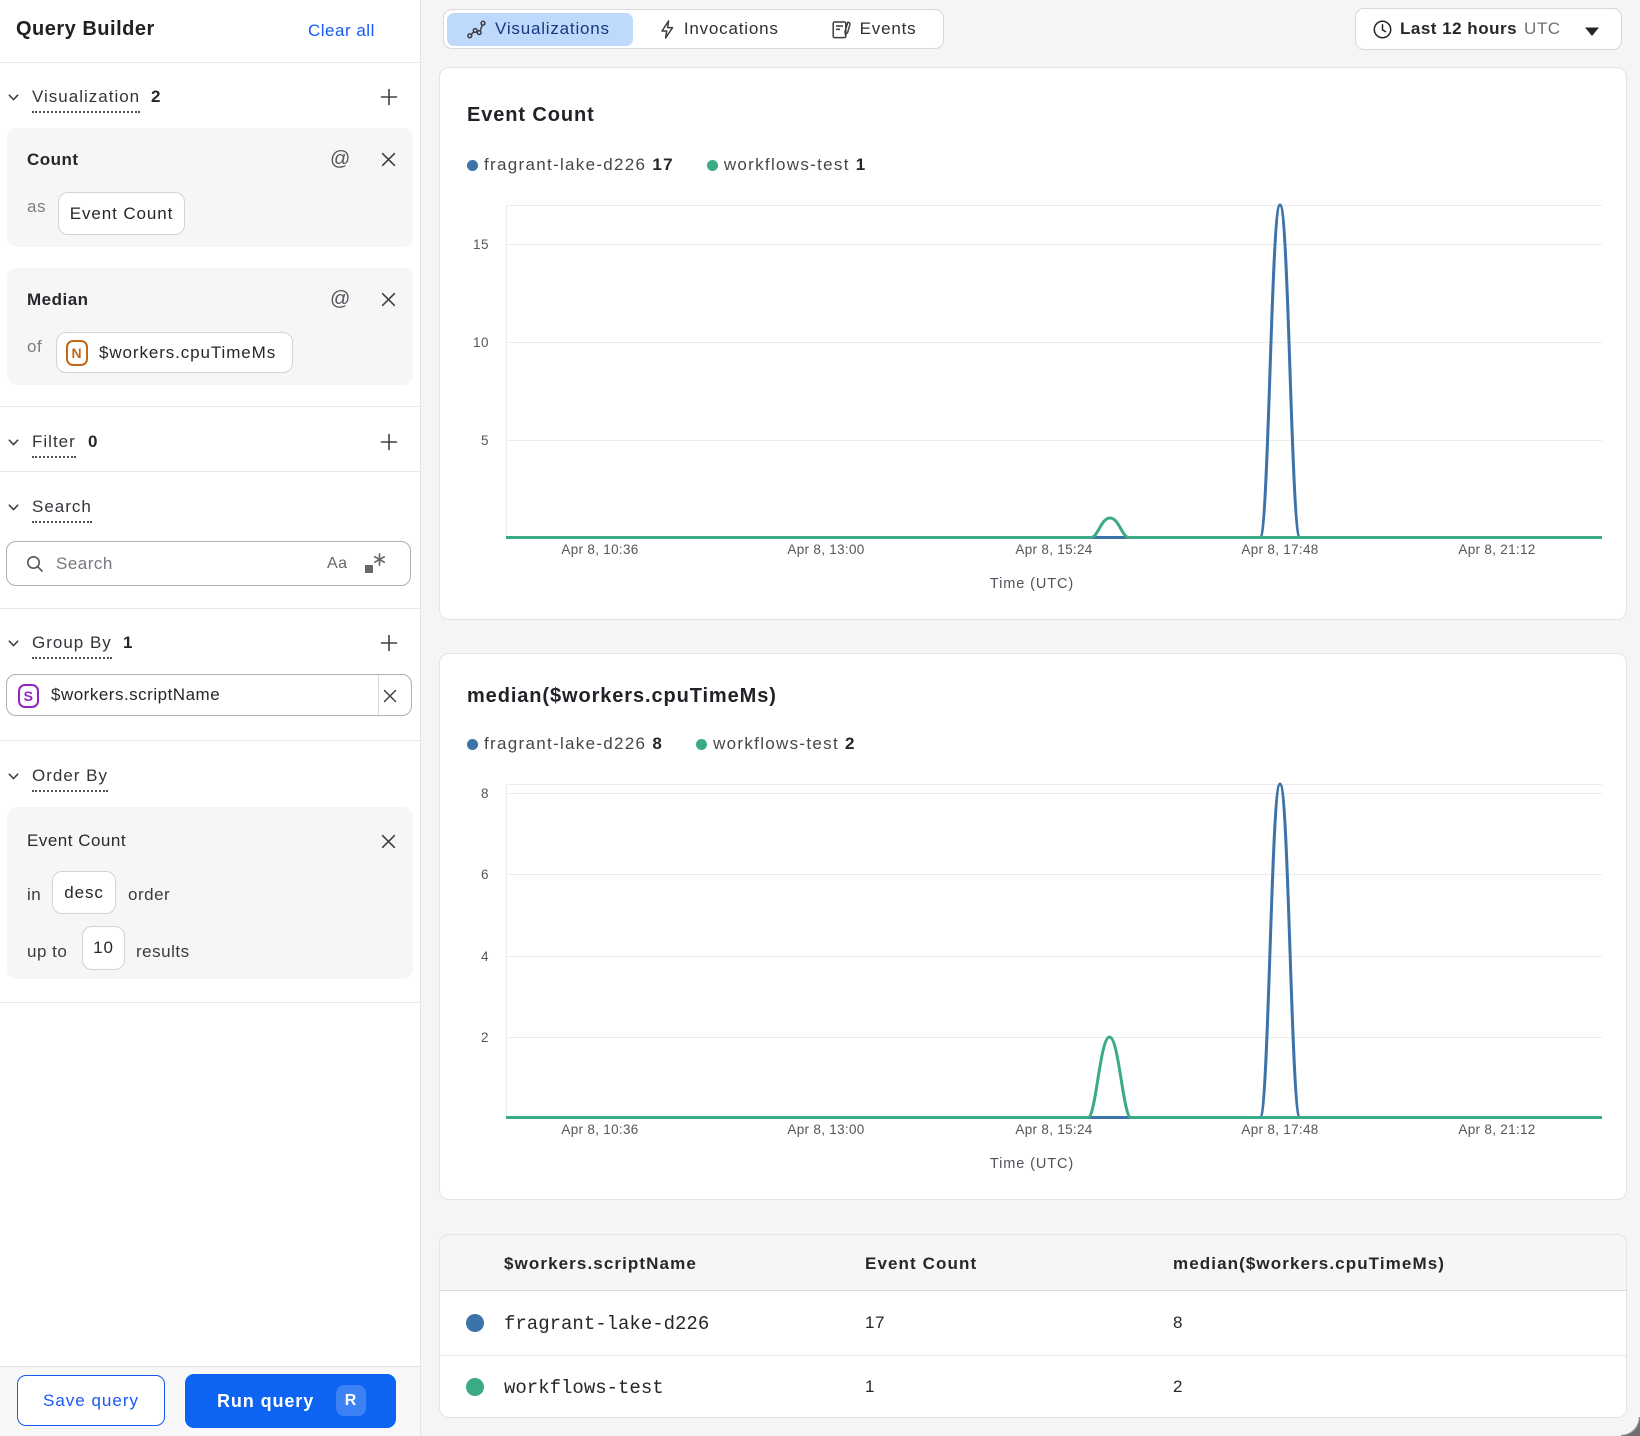 This screenshot has height=1436, width=1640. What do you see at coordinates (481, 342) in the screenshot?
I see `svg-text: 10` at bounding box center [481, 342].